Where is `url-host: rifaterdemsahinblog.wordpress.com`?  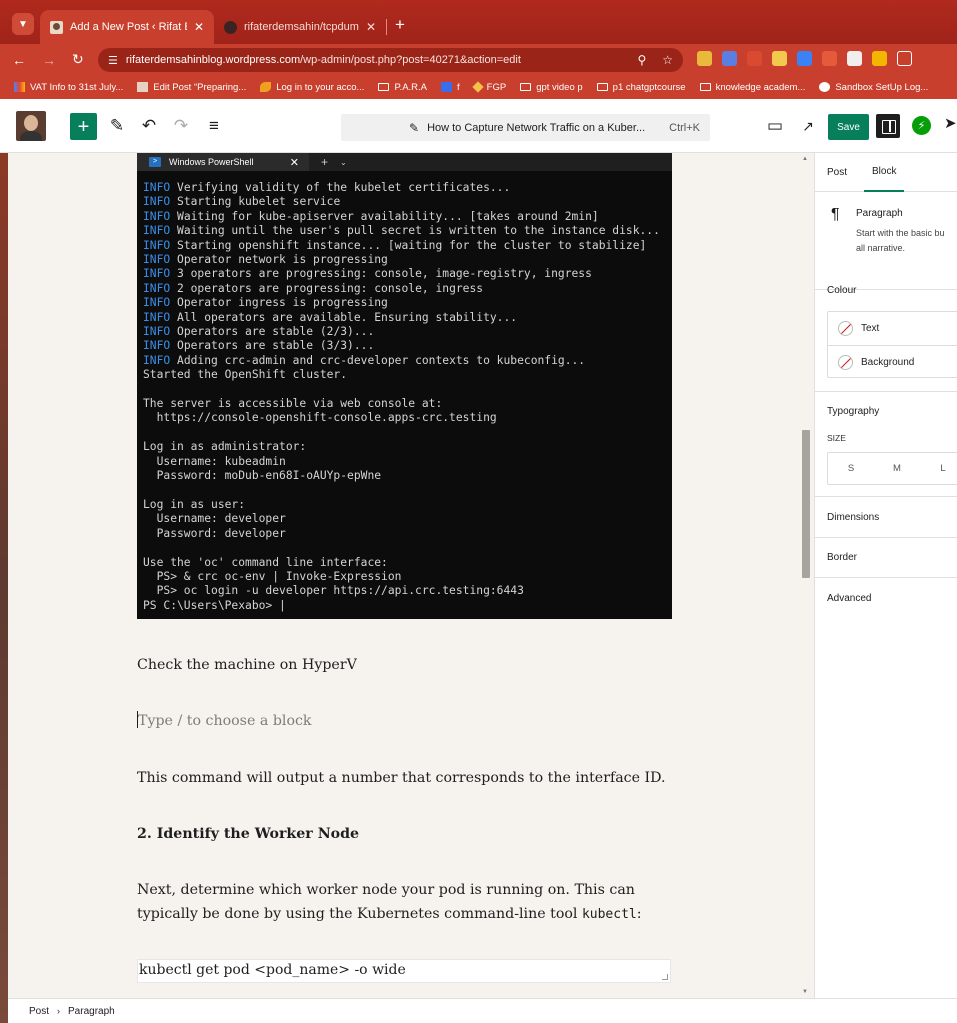 url-host: rifaterdemsahinblog.wordpress.com is located at coordinates (213, 60).